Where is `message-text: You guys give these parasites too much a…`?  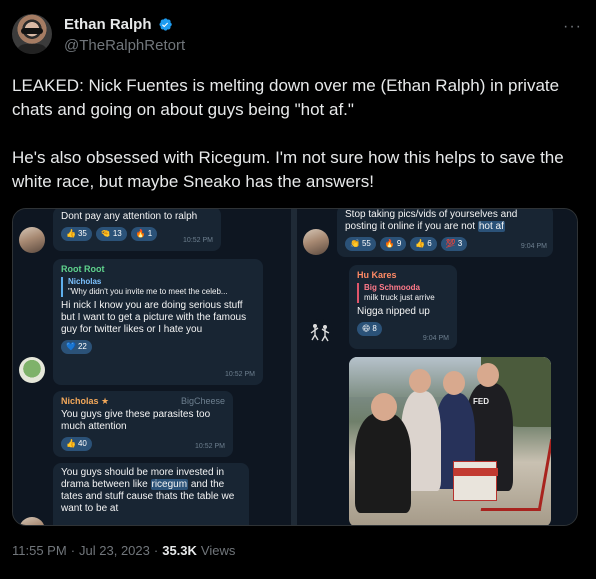
message-text: You guys give these parasites too much a… is located at coordinates (136, 420).